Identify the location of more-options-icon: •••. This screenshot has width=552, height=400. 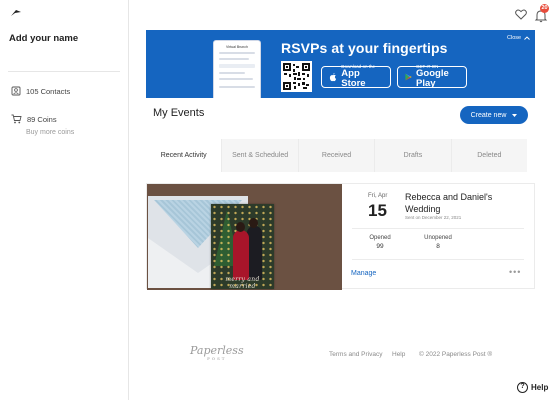
(515, 272).